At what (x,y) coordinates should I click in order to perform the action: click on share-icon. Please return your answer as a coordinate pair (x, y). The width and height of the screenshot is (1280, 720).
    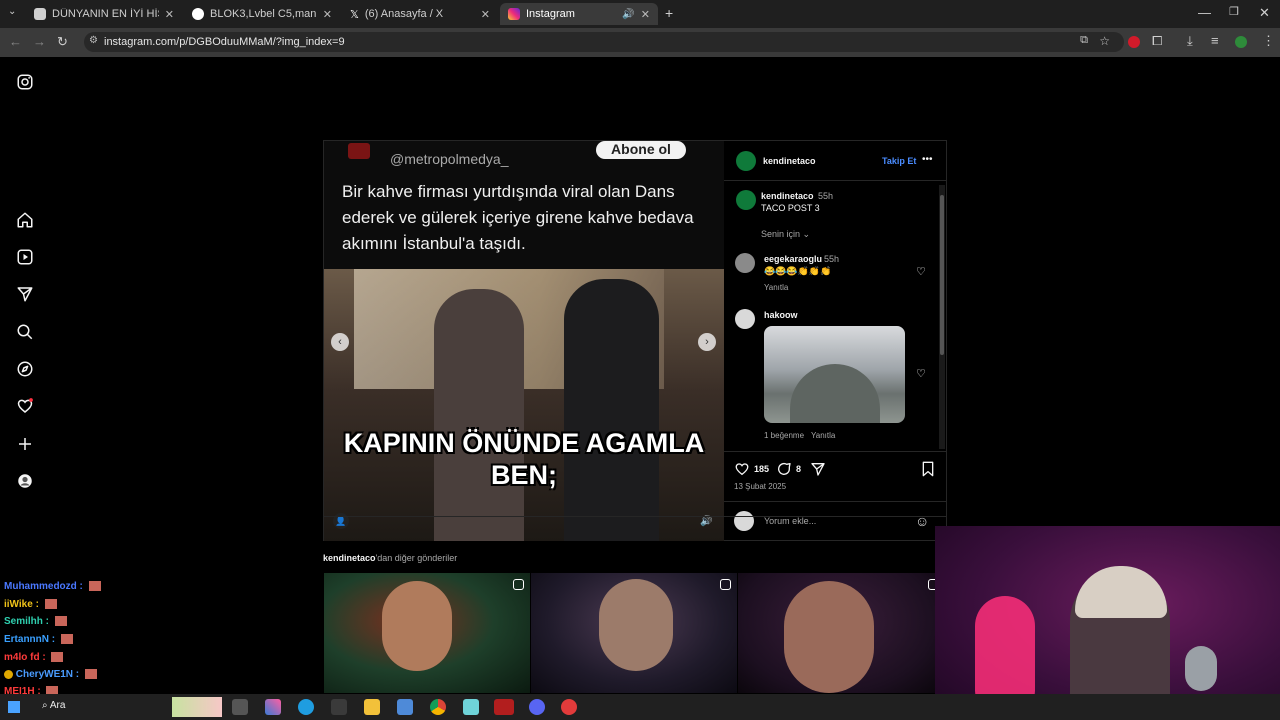
    Looking at the image, I should click on (818, 469).